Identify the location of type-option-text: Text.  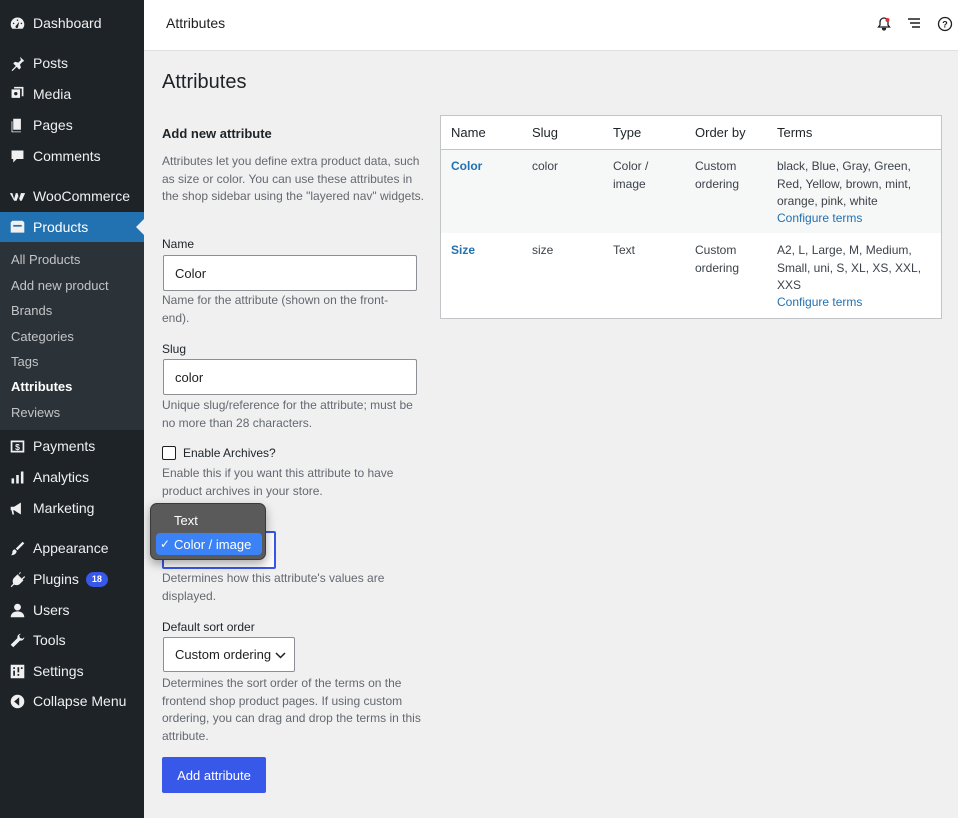
(209, 520).